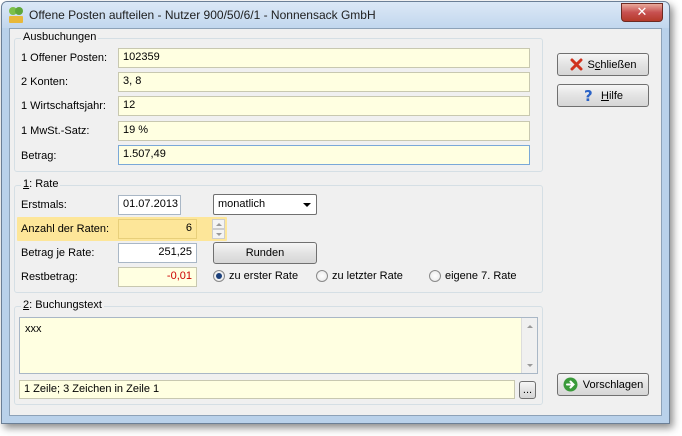 This screenshot has height=436, width=682. I want to click on window-close-button: ✕, so click(642, 12).